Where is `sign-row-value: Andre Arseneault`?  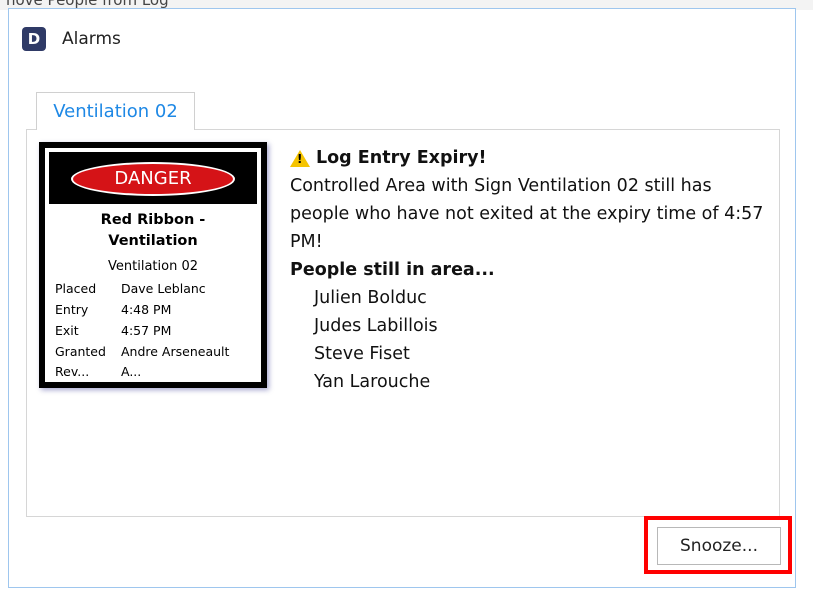 sign-row-value: Andre Arseneault is located at coordinates (175, 351).